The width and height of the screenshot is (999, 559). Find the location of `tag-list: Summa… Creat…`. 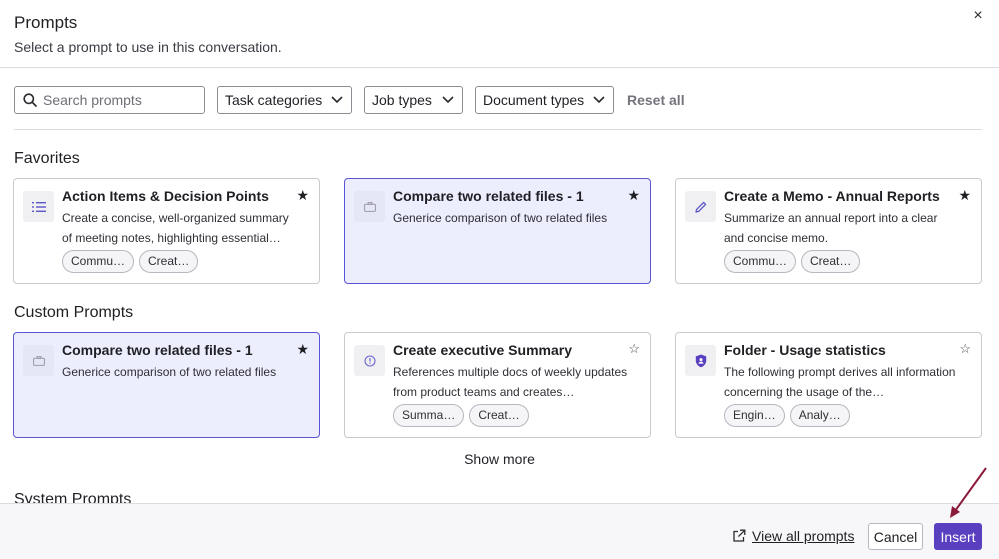

tag-list: Summa… Creat… is located at coordinates (461, 415).